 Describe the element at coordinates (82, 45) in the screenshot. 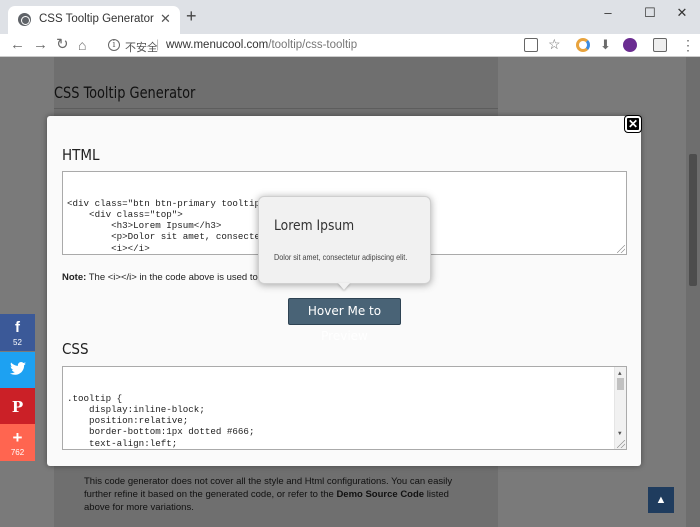

I see `home-icon: ⌂` at that location.